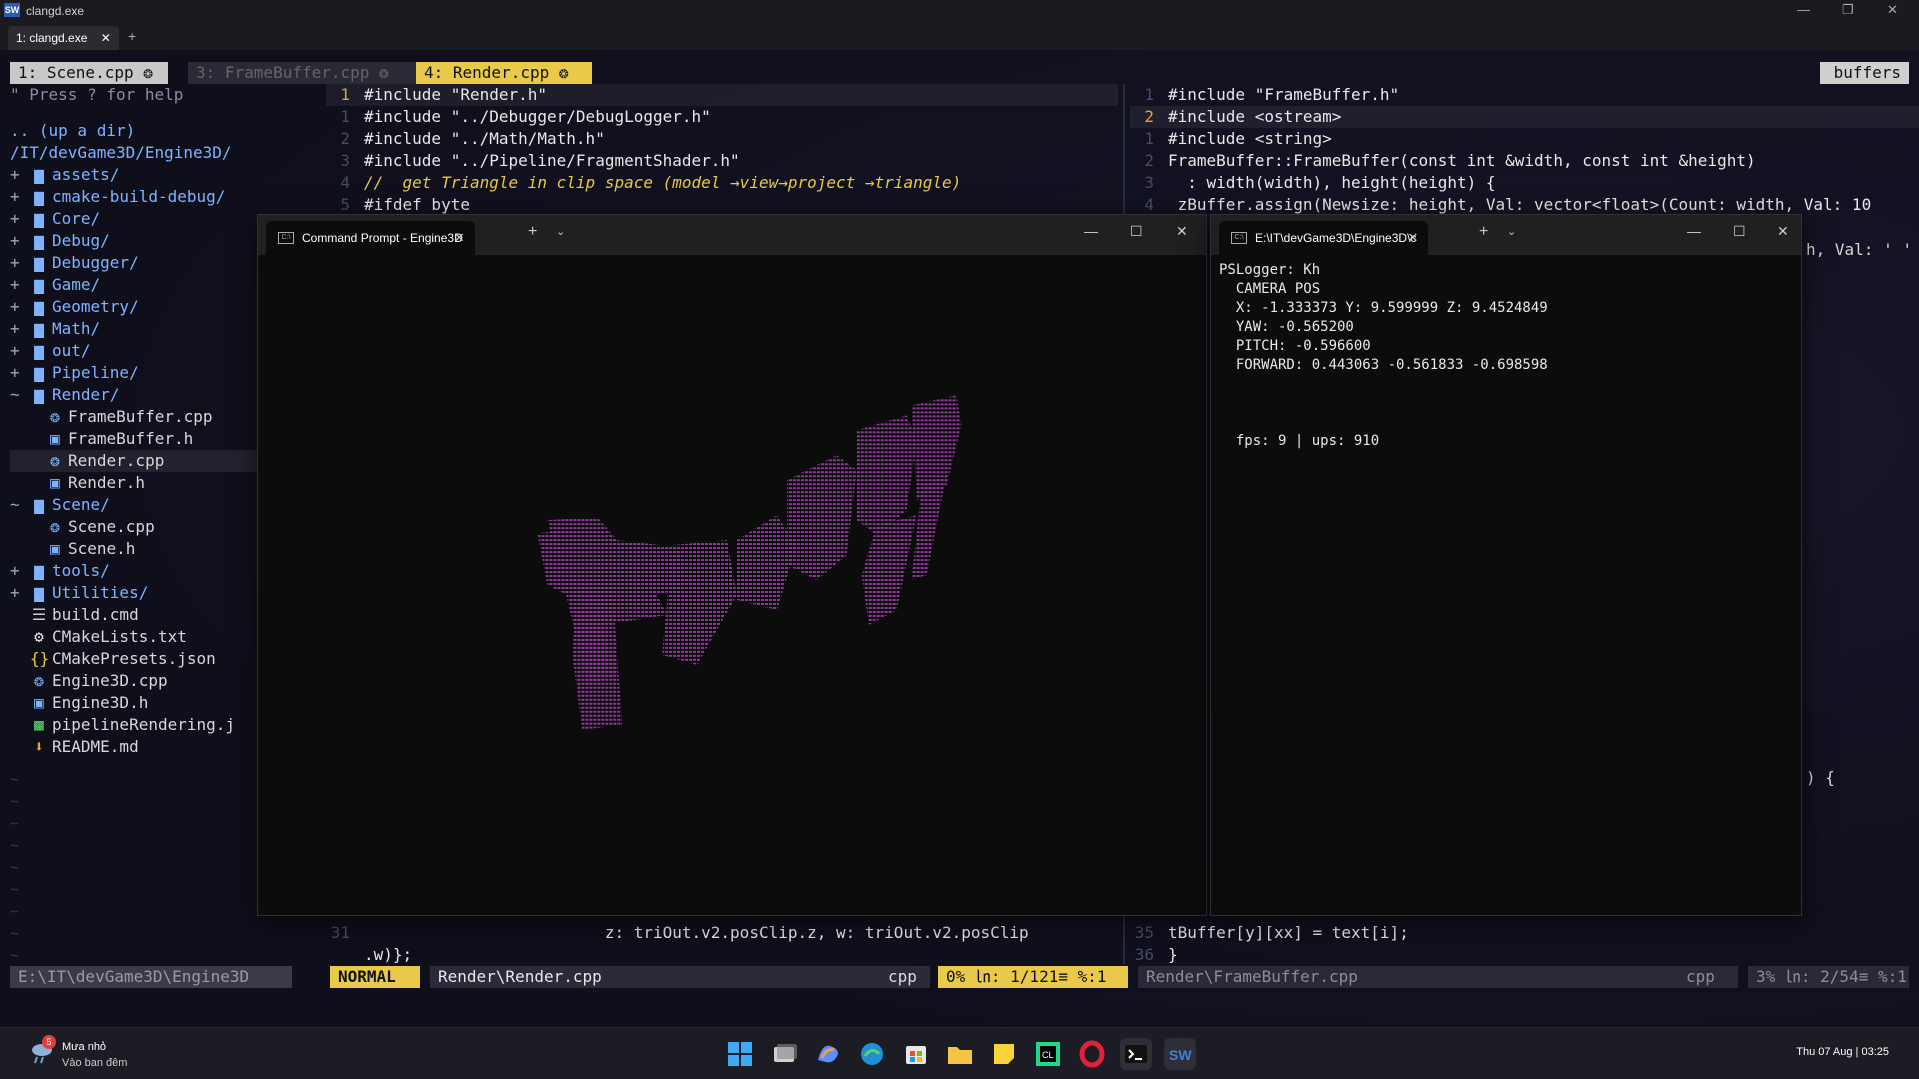 Image resolution: width=1919 pixels, height=1079 pixels. Describe the element at coordinates (135, 571) in the screenshot. I see `tree-entry: + ▆ tools/` at that location.